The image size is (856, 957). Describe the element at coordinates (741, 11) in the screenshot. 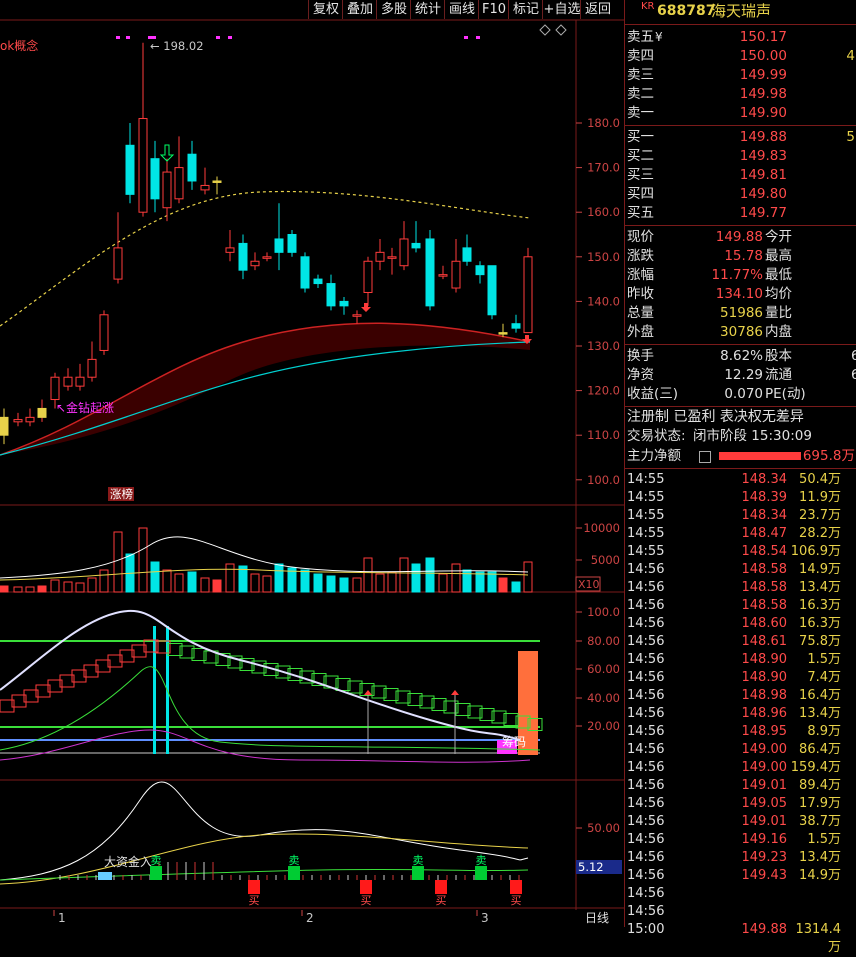

I see `stock-name: 海天瑞声` at that location.